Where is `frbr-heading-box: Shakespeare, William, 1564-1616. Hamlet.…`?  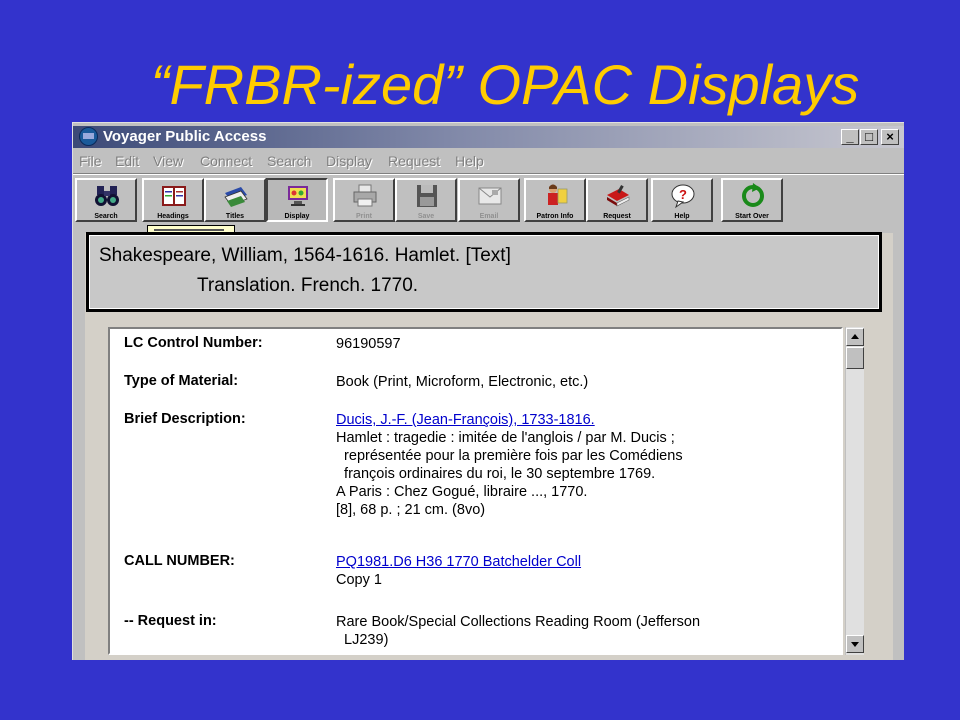 frbr-heading-box: Shakespeare, William, 1564-1616. Hamlet.… is located at coordinates (484, 272).